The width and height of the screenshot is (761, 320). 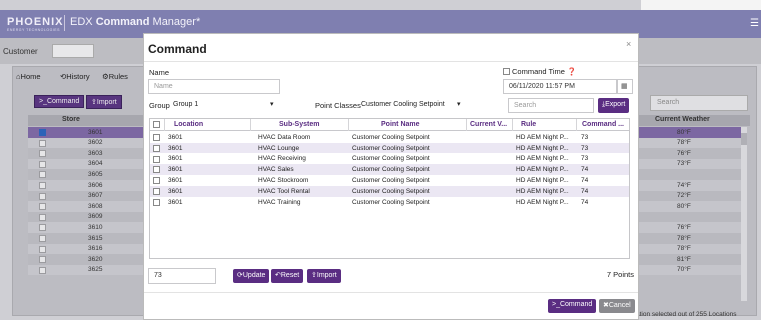 What do you see at coordinates (95, 143) in the screenshot?
I see `store-number: 3602` at bounding box center [95, 143].